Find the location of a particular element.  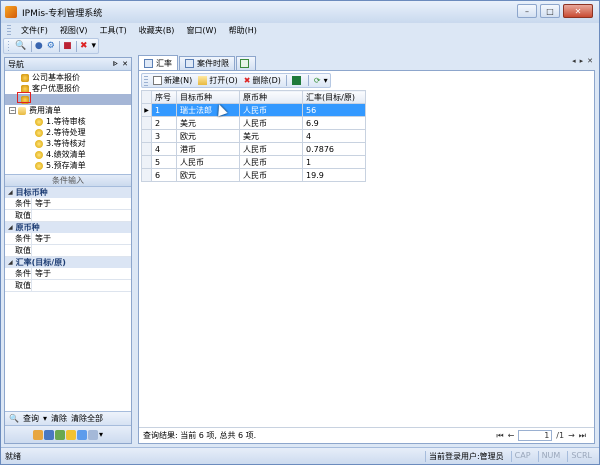

fees-module-icon is located at coordinates (70, 434).